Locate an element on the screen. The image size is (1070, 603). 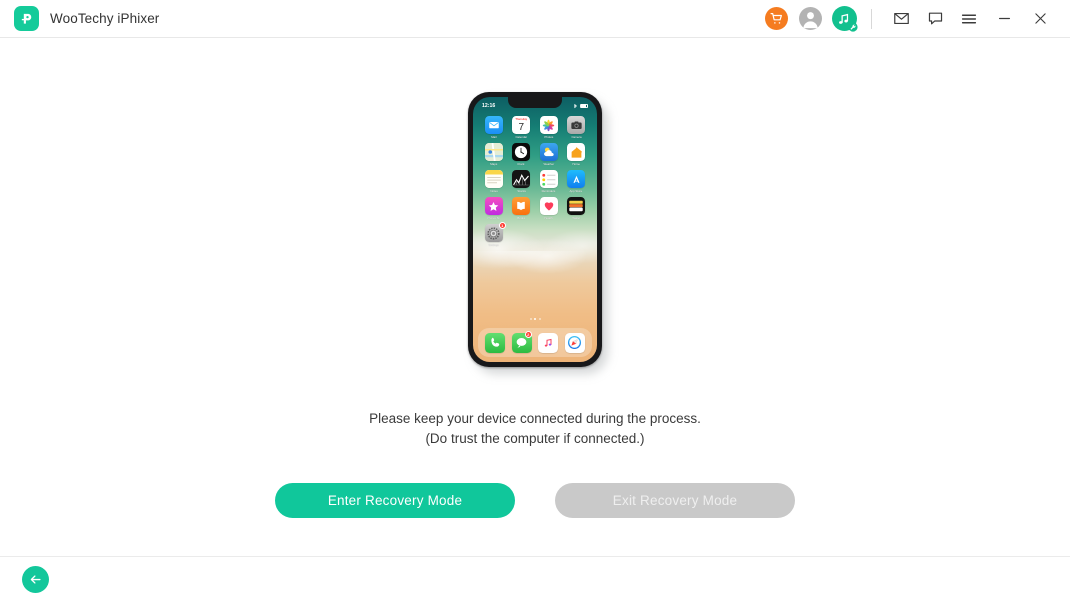
books-tile is located at coordinates (521, 206).